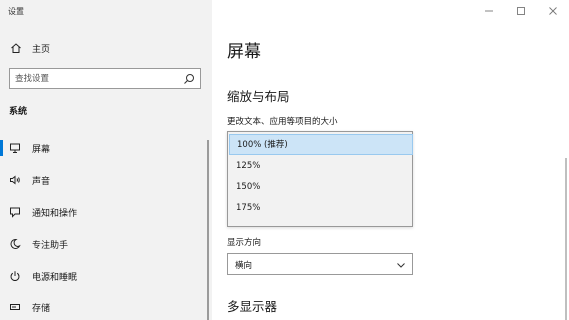 This screenshot has height=320, width=569. I want to click on window-controls, so click(521, 11).